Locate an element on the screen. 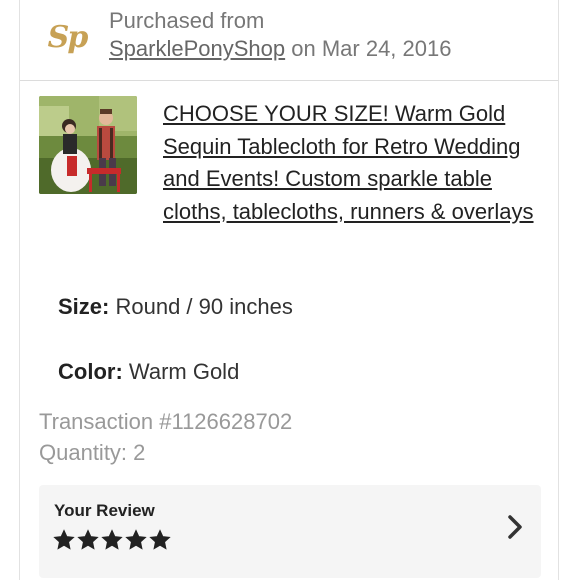 The width and height of the screenshot is (580, 580). item-thumbnail is located at coordinates (88, 145).